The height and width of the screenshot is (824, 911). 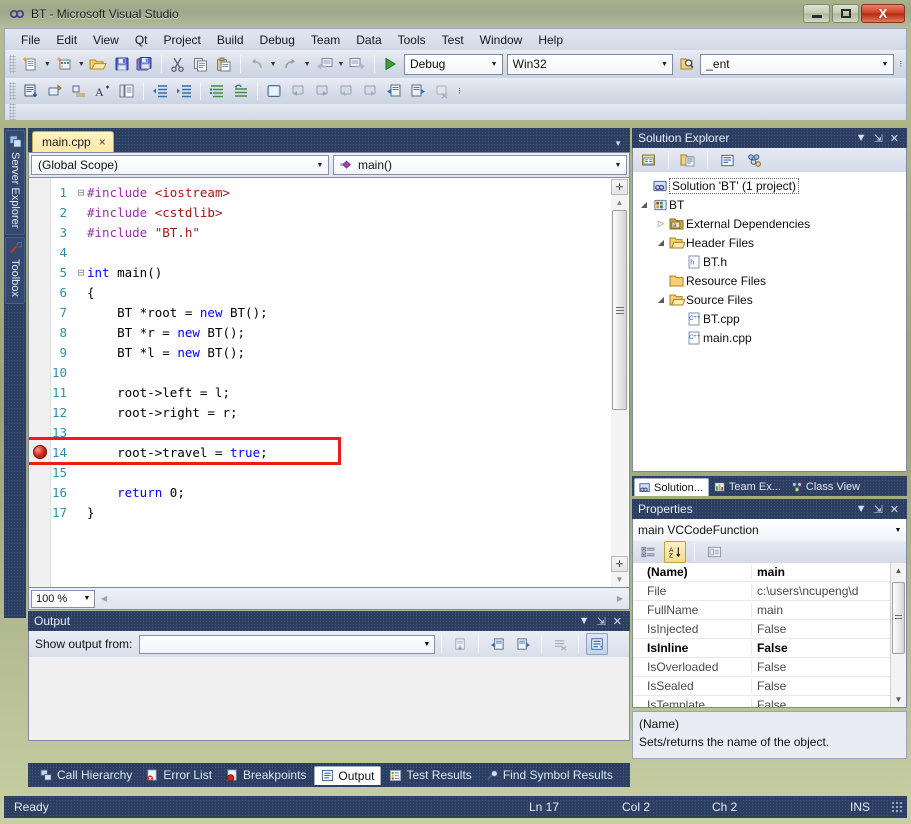 What do you see at coordinates (754, 160) in the screenshot?
I see `view-class-diagram-icon` at bounding box center [754, 160].